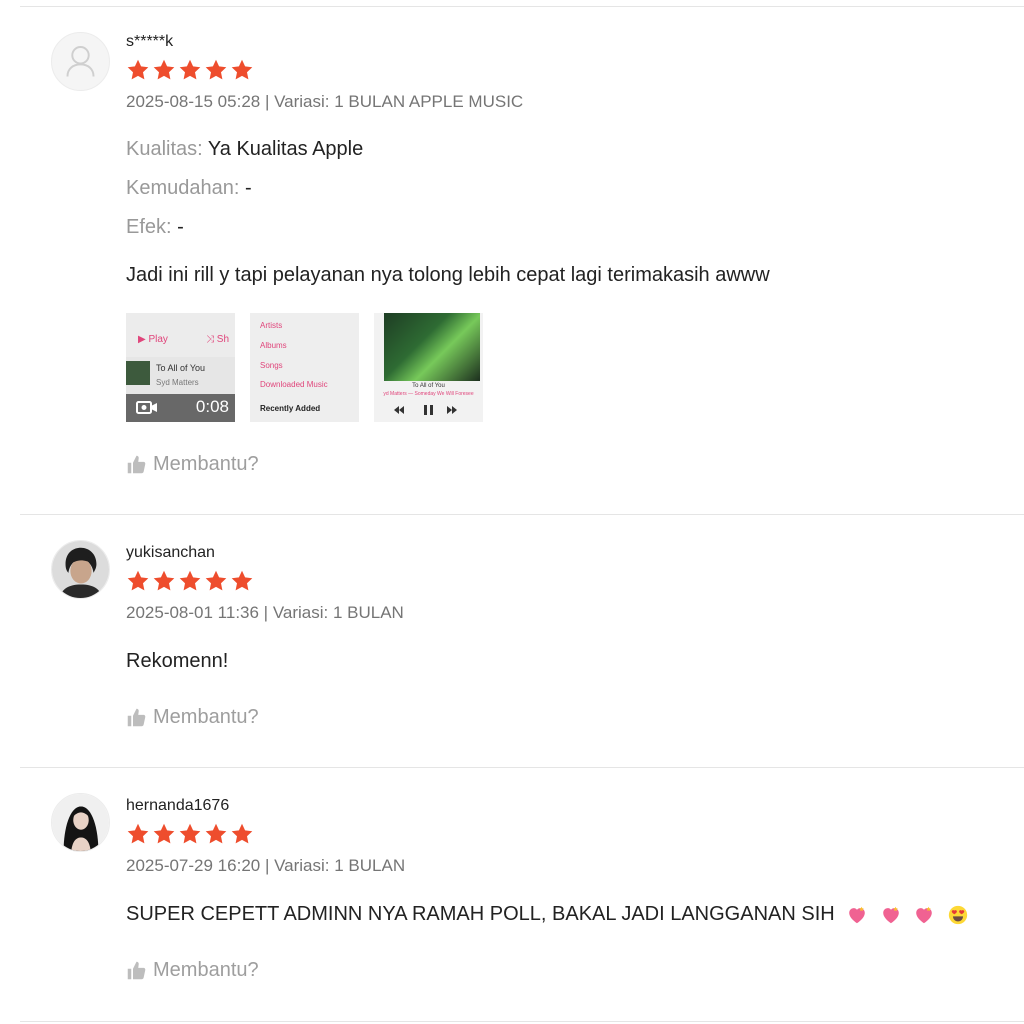 The height and width of the screenshot is (1024, 1024). Describe the element at coordinates (164, 149) in the screenshot. I see `attribute-label: Kualitas:` at that location.